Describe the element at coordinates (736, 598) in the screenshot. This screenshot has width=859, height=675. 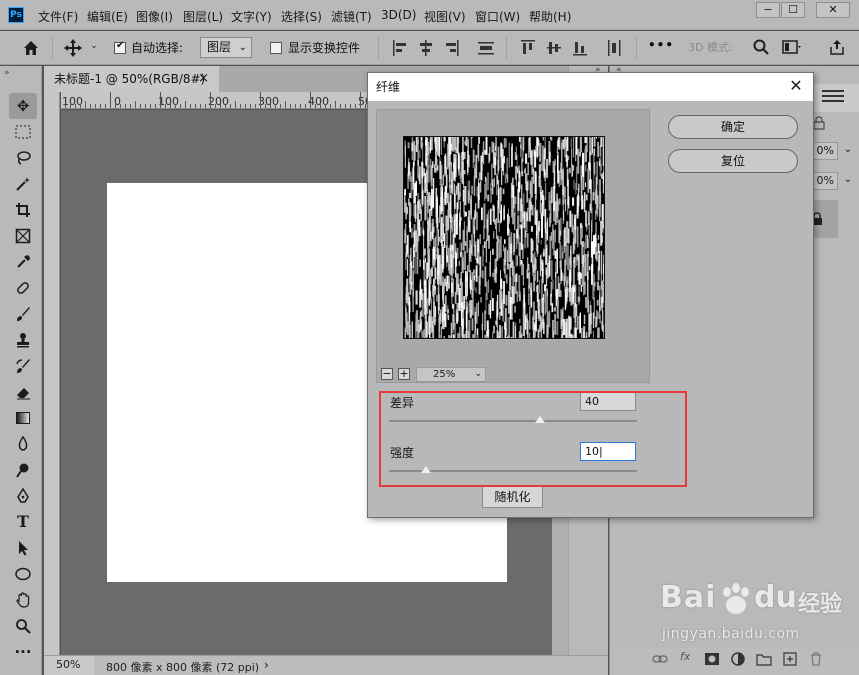
I see `paw-logo-icon` at that location.